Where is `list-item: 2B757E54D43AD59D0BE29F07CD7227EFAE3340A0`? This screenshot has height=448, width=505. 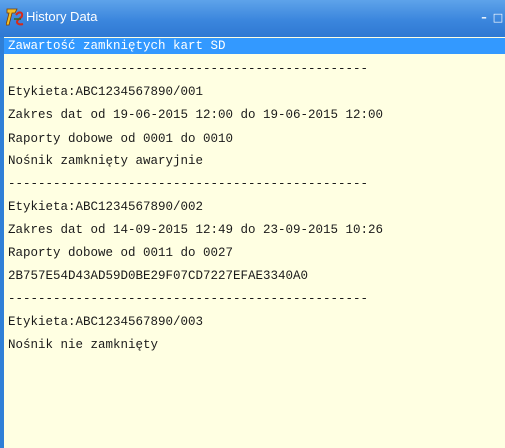 list-item: 2B757E54D43AD59D0BE29F07CD7227EFAE3340A0 is located at coordinates (158, 276).